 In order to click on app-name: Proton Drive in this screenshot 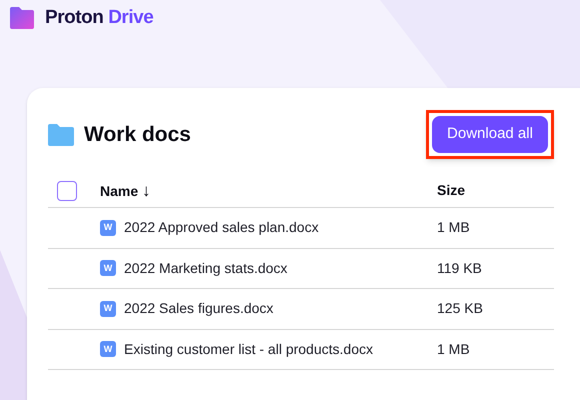, I will do `click(99, 18)`.